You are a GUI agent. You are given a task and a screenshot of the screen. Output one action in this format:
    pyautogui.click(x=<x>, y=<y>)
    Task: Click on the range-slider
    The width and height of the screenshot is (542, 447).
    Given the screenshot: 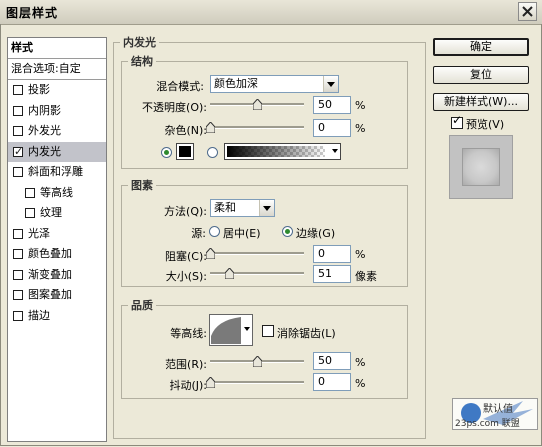 What is the action you would take?
    pyautogui.click(x=257, y=362)
    